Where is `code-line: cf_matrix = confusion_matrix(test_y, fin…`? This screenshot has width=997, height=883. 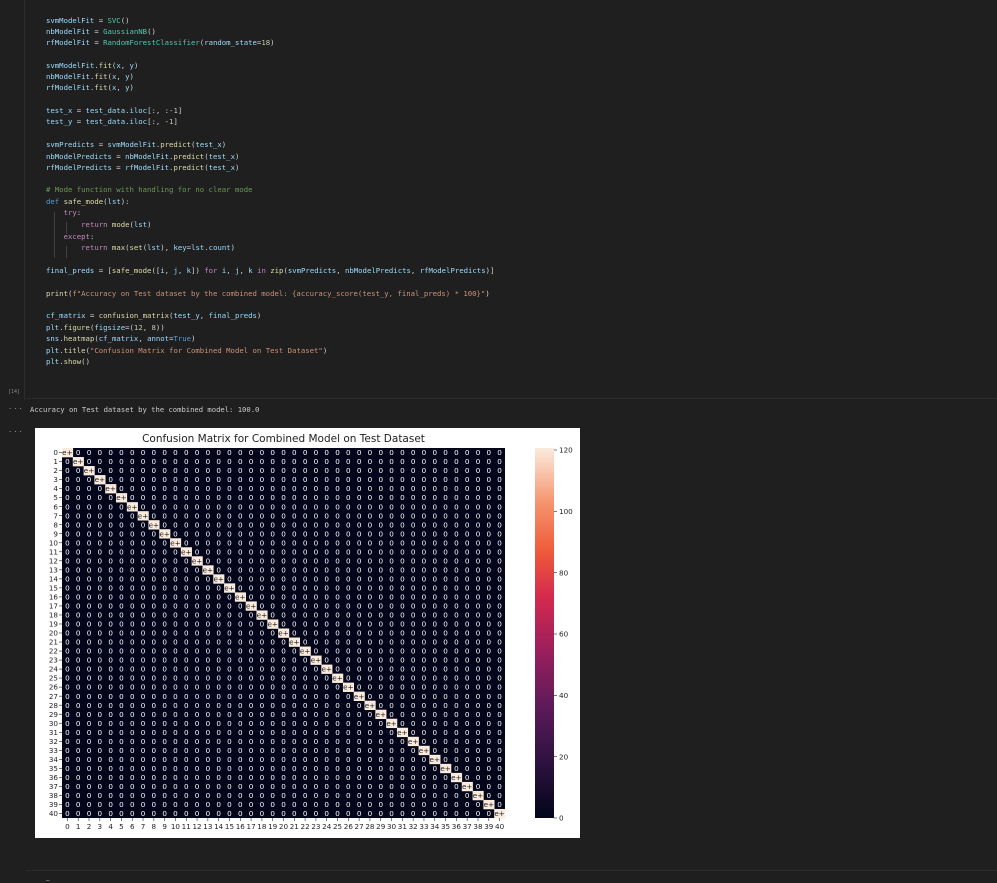 code-line: cf_matrix = confusion_matrix(test_y, fin… is located at coordinates (154, 315).